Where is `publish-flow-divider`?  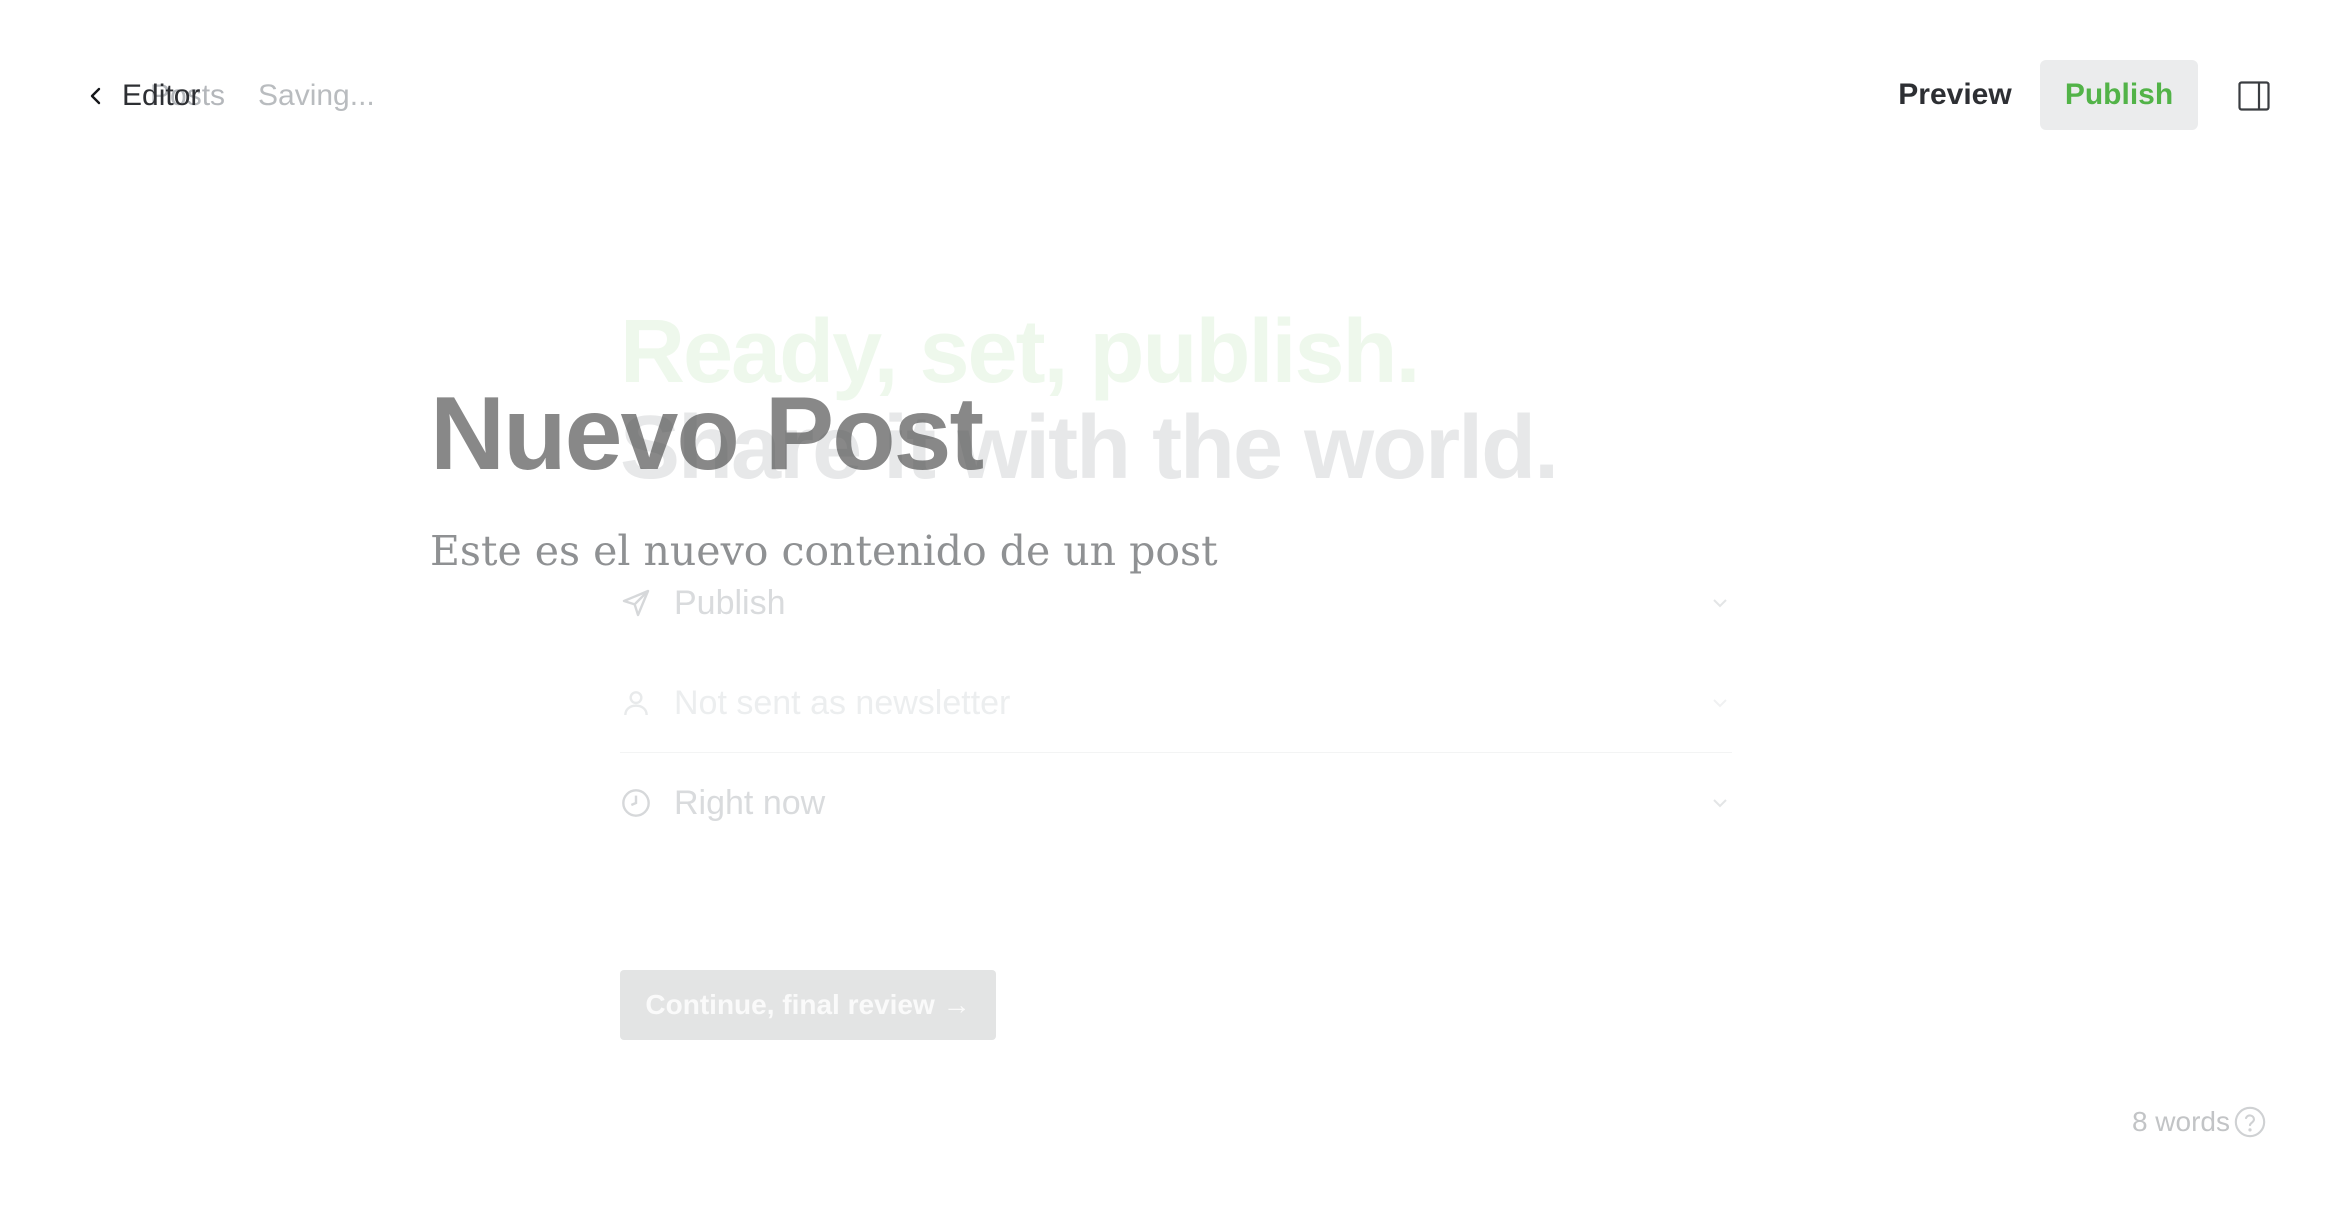 publish-flow-divider is located at coordinates (1176, 752).